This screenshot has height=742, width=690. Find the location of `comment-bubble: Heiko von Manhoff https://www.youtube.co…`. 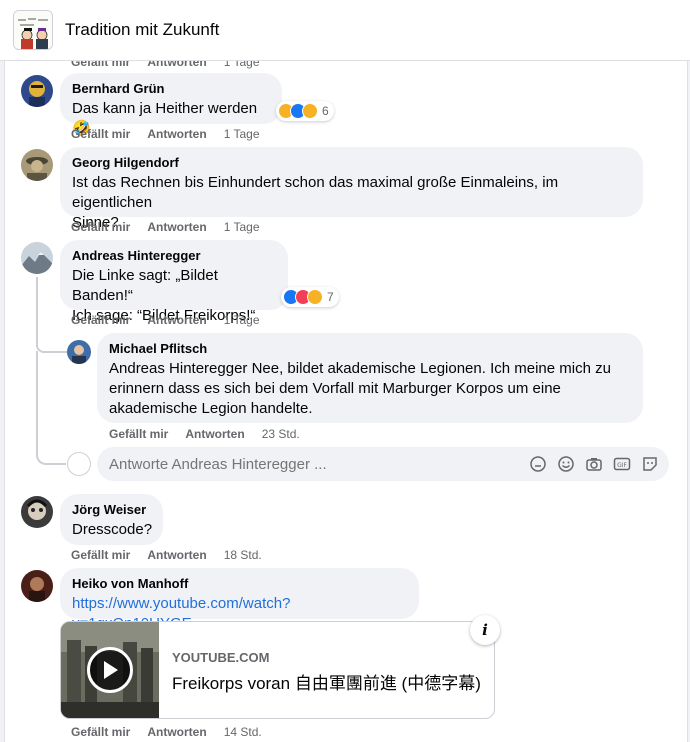

comment-bubble: Heiko von Manhoff https://www.youtube.co… is located at coordinates (239, 600).